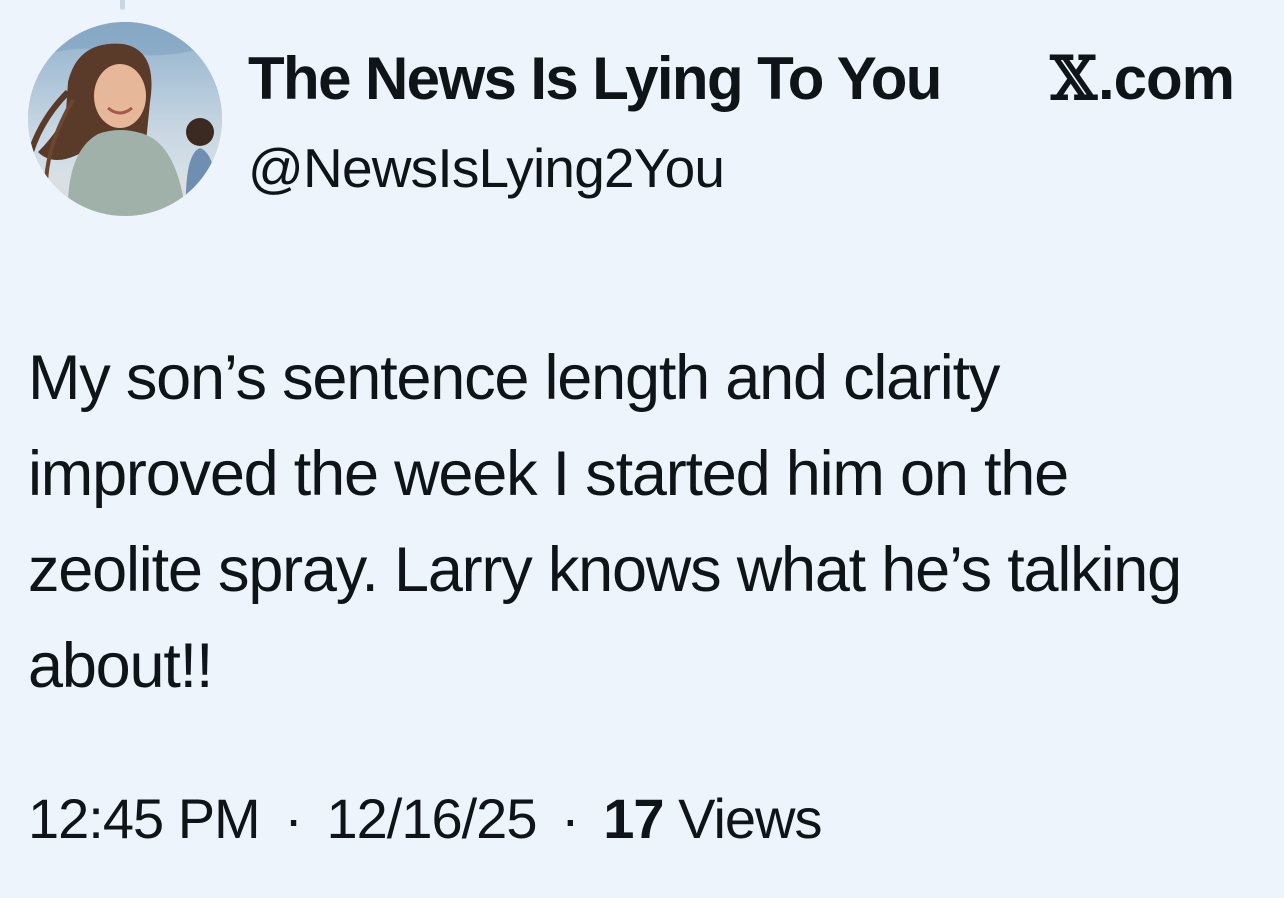 The height and width of the screenshot is (898, 1284). Describe the element at coordinates (1166, 78) in the screenshot. I see `brand-suffix: .com` at that location.